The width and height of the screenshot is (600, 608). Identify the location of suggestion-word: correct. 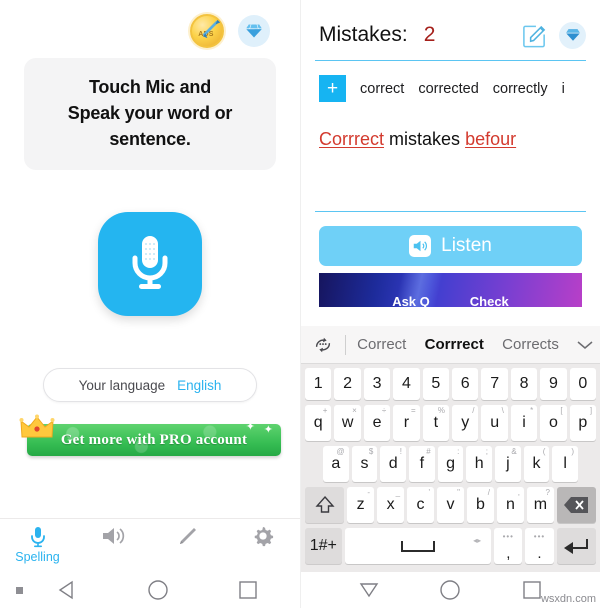
(382, 89).